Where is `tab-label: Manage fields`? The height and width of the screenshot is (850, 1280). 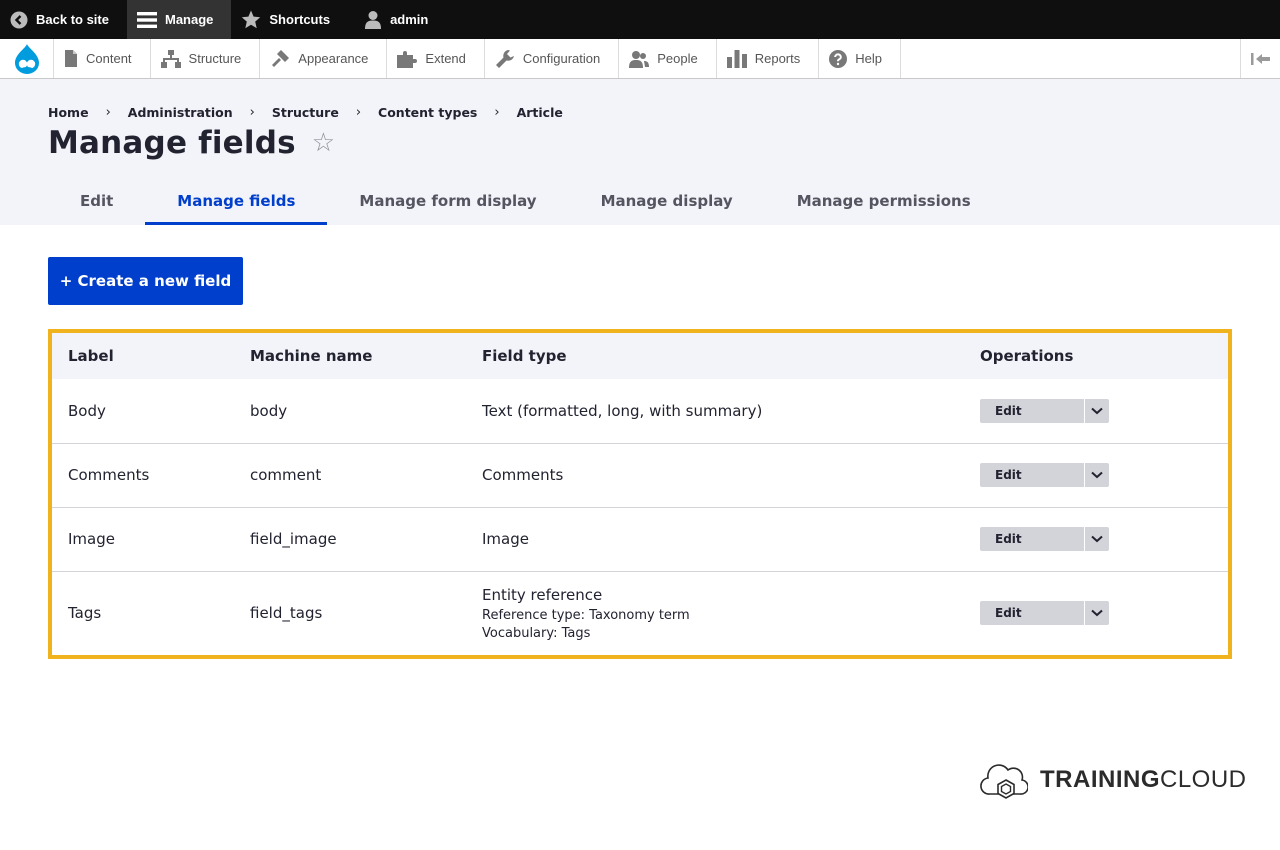 tab-label: Manage fields is located at coordinates (236, 201).